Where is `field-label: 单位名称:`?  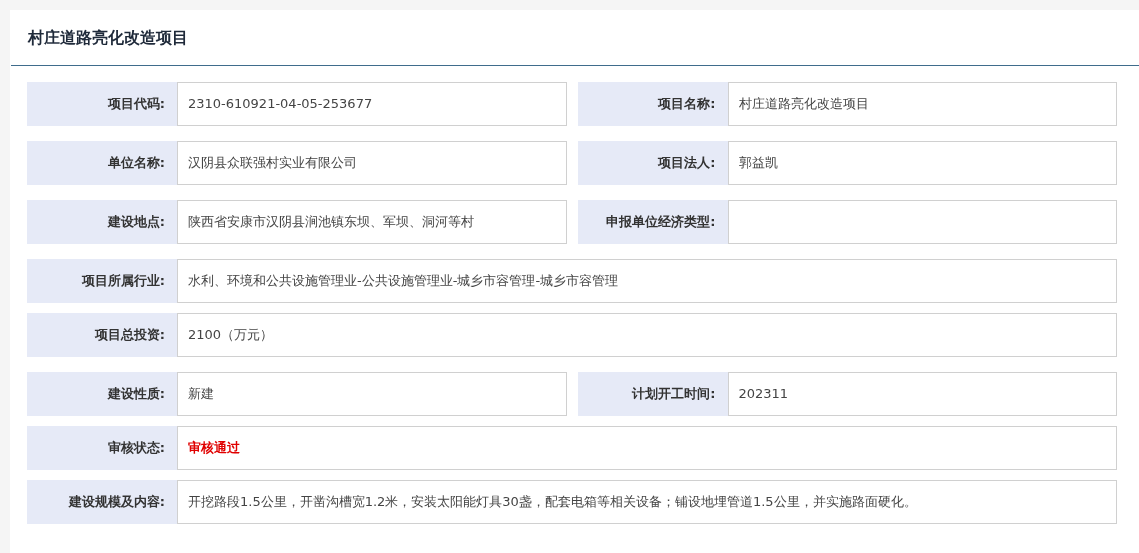
field-label: 单位名称: is located at coordinates (102, 163).